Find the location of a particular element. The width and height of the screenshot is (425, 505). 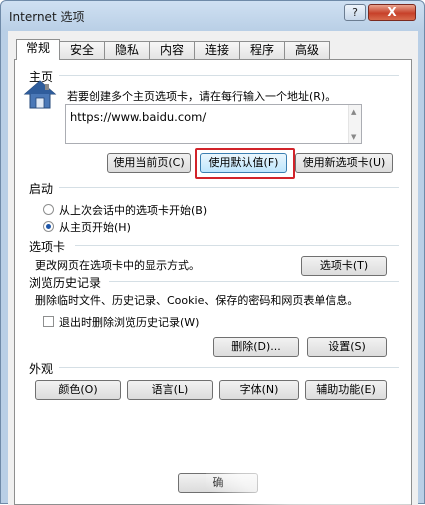

tab-connections: 连接 is located at coordinates (217, 50).